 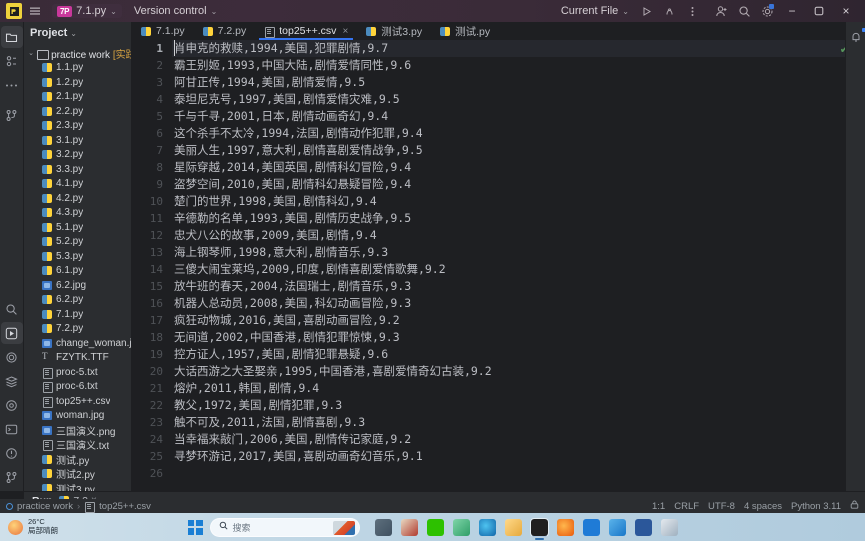 What do you see at coordinates (77, 198) in the screenshot?
I see `tree-node-file: 4.2.py` at bounding box center [77, 198].